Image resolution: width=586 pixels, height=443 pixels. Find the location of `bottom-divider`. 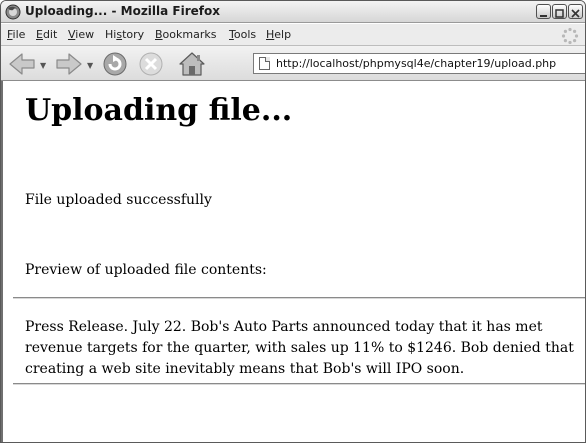

bottom-divider is located at coordinates (299, 384).